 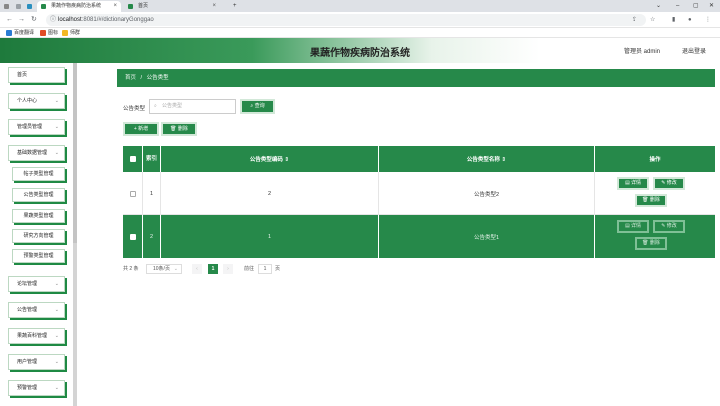 I want to click on scrollbar-thumb, so click(x=75, y=153).